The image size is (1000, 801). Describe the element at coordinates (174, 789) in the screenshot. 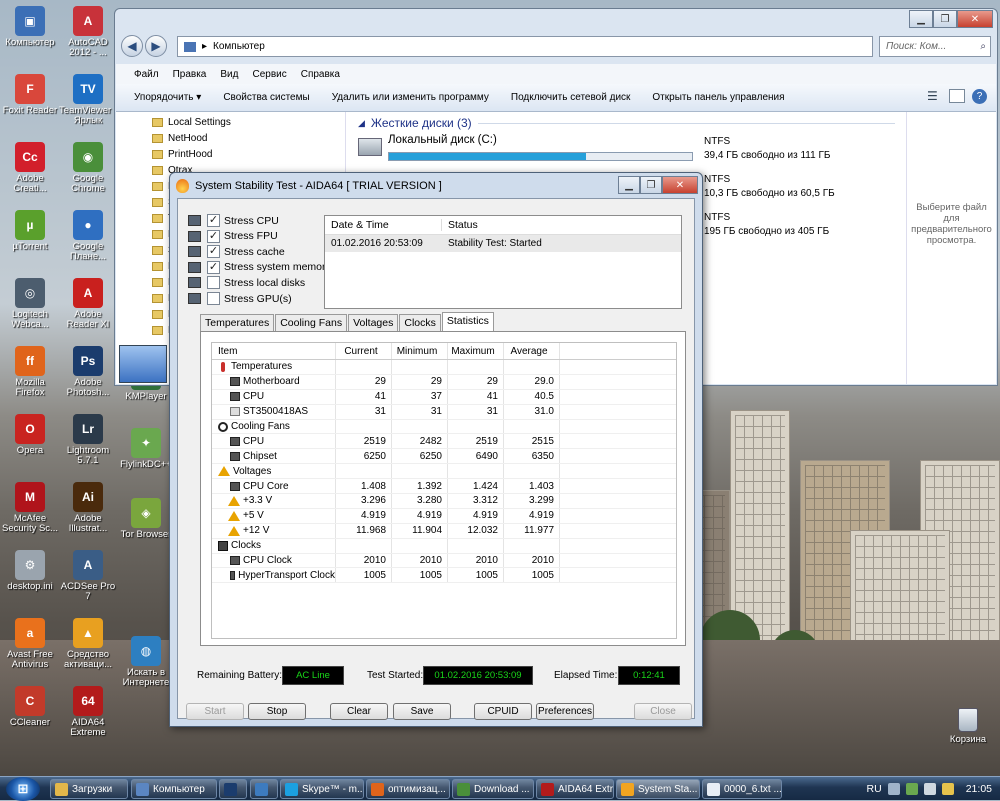

I see `taskbar-button: Компьютер` at that location.